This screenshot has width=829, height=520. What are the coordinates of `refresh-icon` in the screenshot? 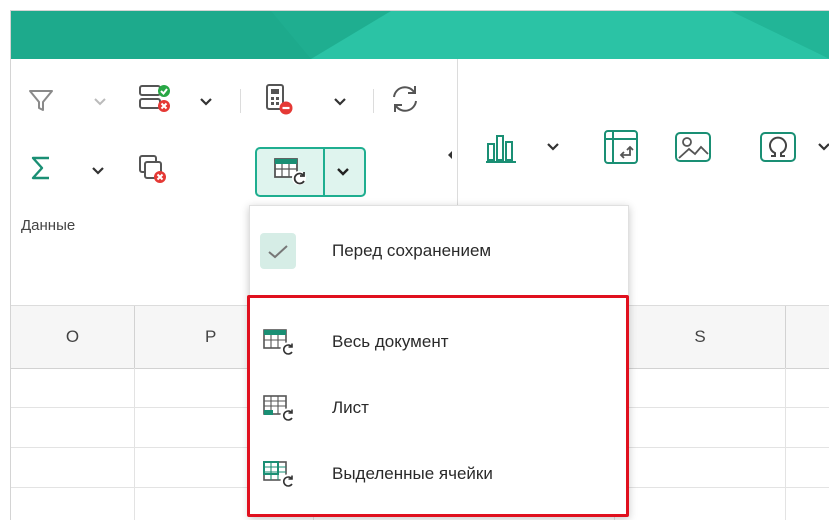 It's located at (405, 99).